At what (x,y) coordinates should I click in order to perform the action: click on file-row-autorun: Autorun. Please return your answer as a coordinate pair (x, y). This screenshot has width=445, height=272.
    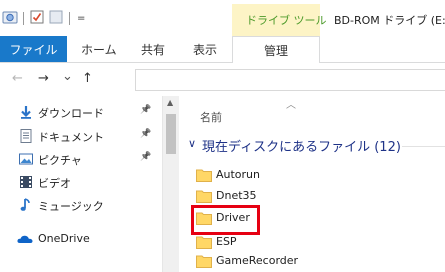
    Looking at the image, I should click on (312, 175).